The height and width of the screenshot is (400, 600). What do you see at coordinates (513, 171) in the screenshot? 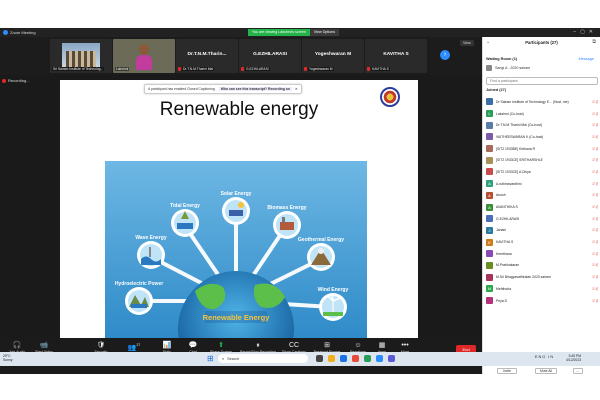
I see `participant-name: [SIT2 1933CE] A.Divya` at bounding box center [513, 171].